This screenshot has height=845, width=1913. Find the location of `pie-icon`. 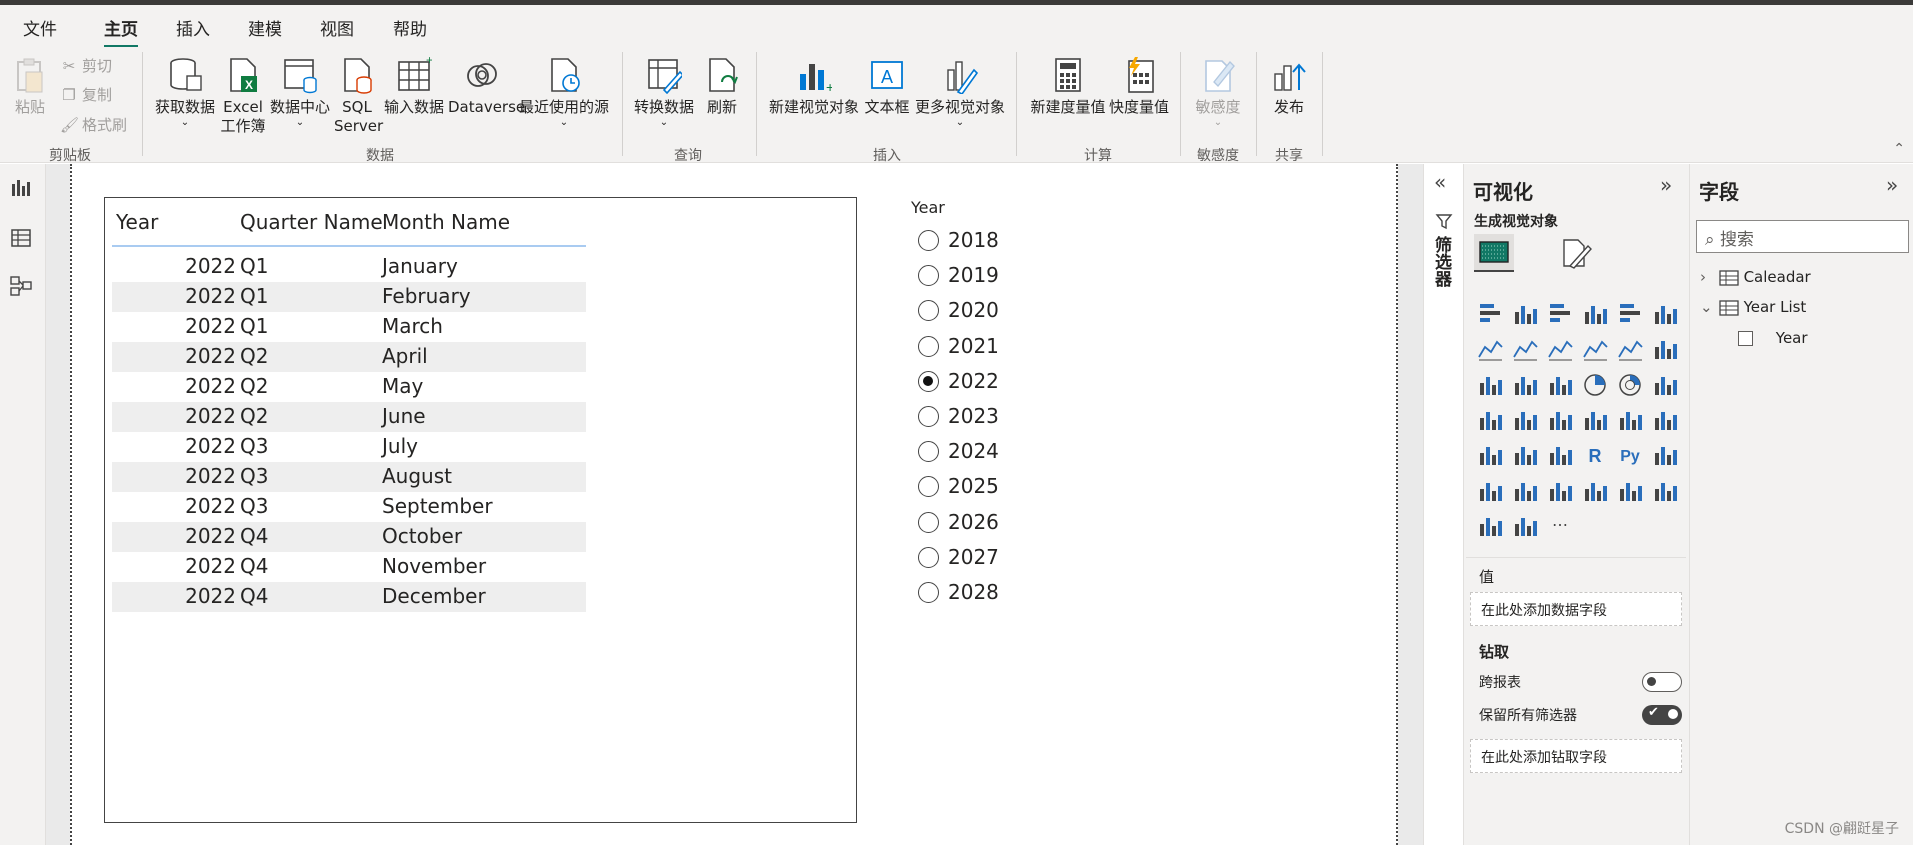

pie-icon is located at coordinates (1595, 385).